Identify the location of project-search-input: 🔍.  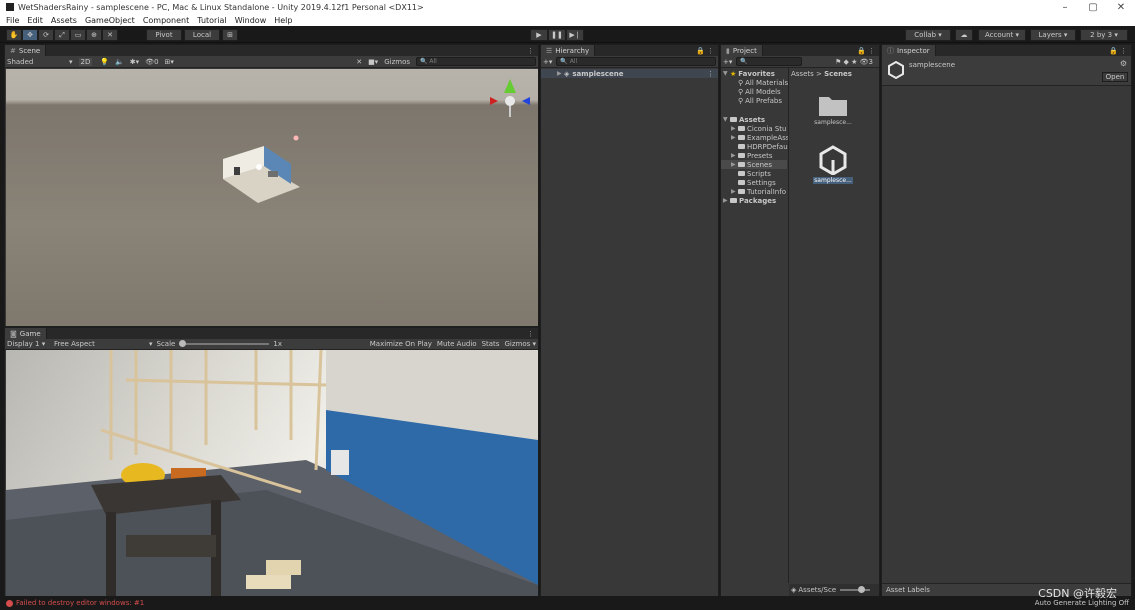
(769, 61).